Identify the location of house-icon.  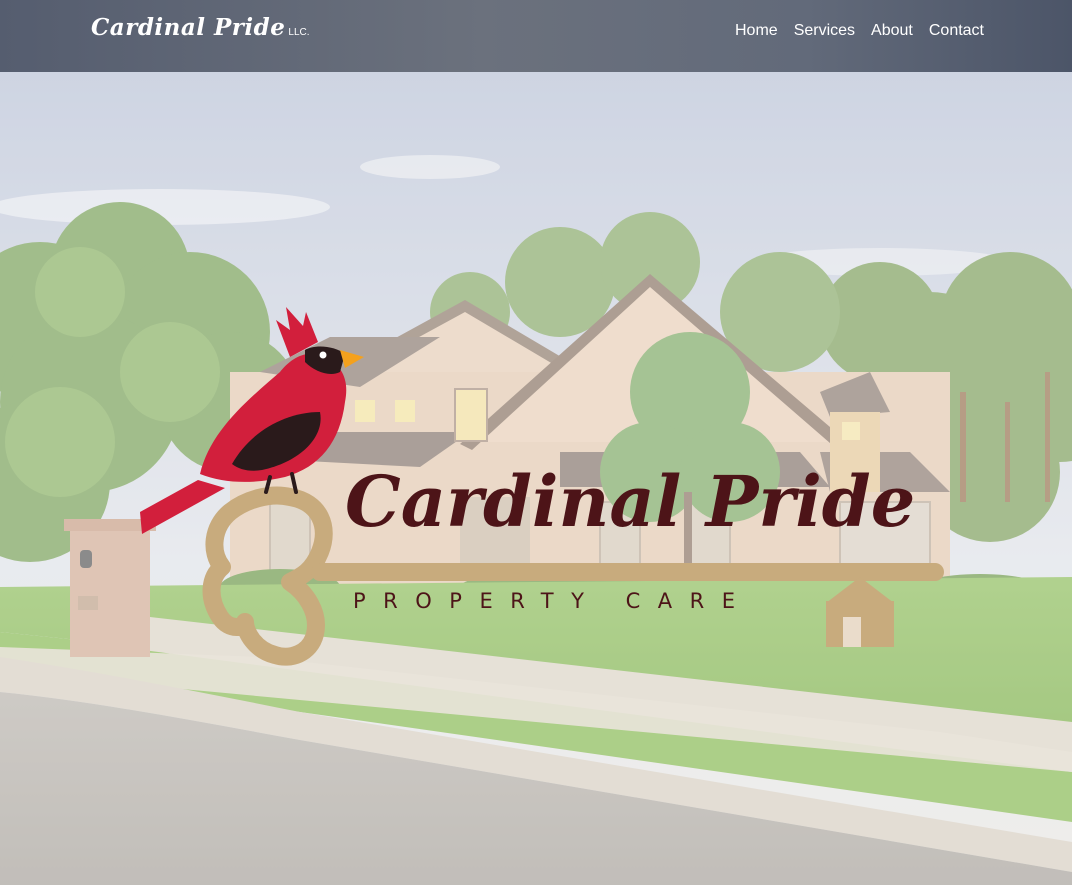
(860, 612).